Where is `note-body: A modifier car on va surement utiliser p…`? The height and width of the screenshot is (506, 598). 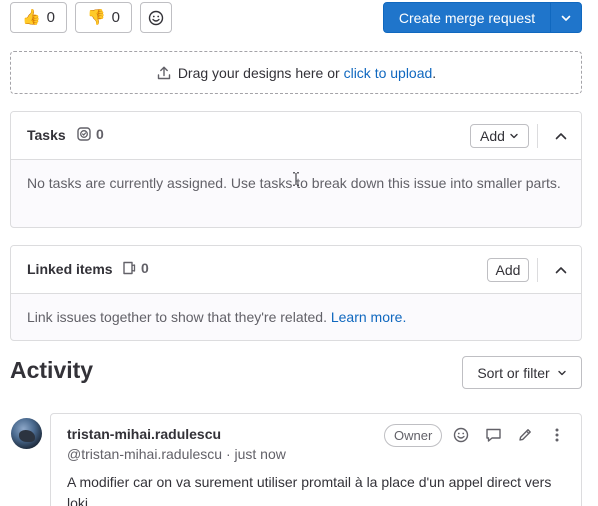 note-body: A modifier car on va surement utiliser p… is located at coordinates (309, 490).